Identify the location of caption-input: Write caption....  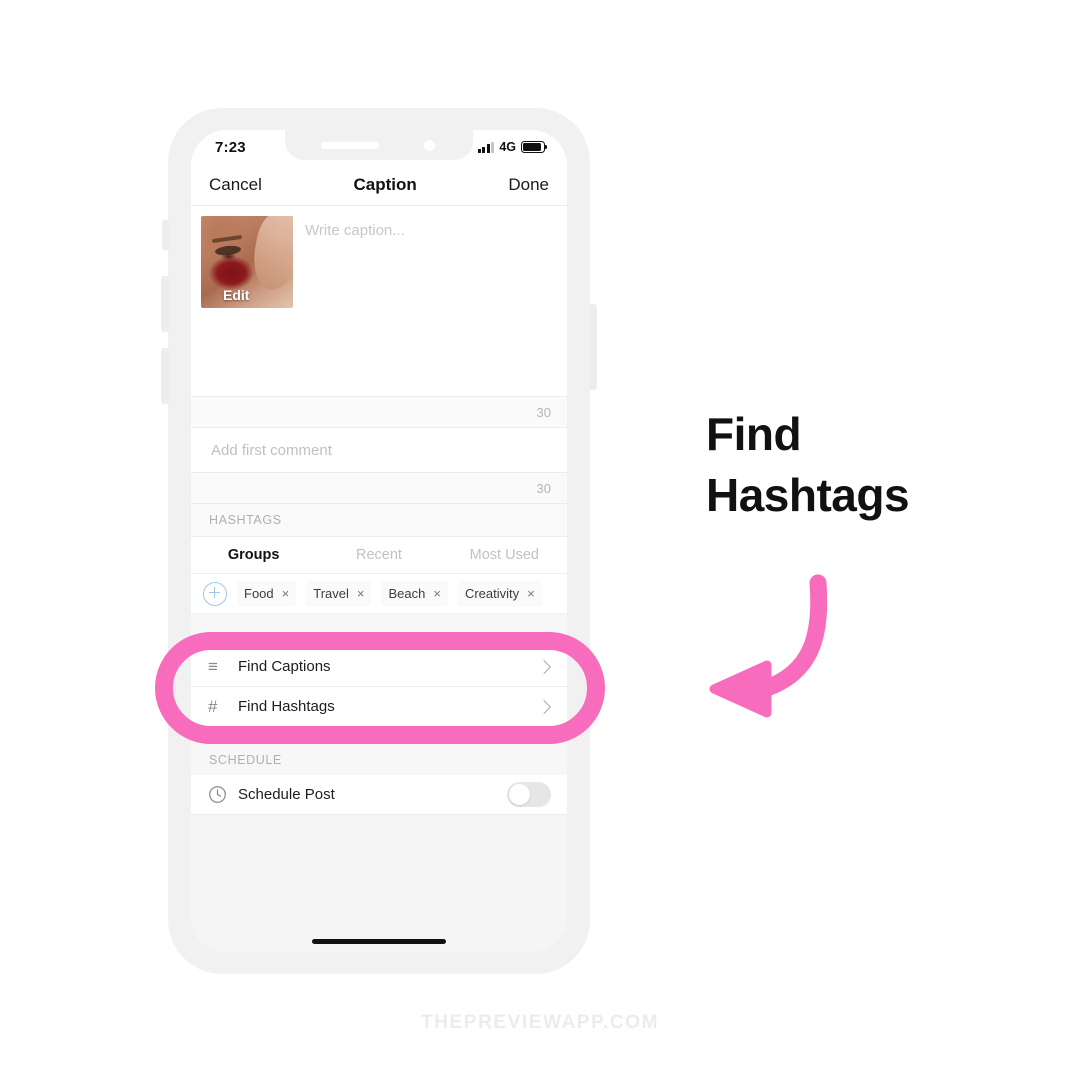
(430, 306).